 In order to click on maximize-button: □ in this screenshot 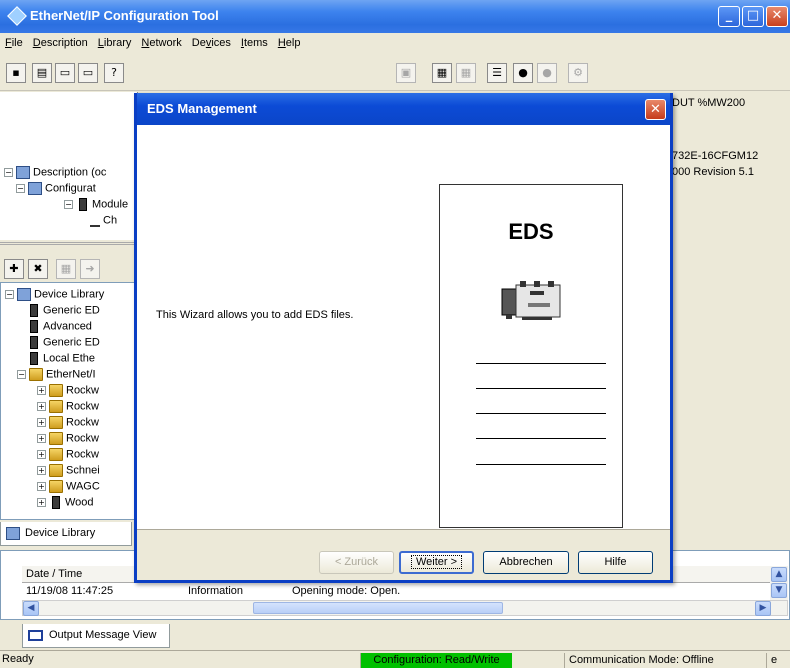, I will do `click(753, 16)`.